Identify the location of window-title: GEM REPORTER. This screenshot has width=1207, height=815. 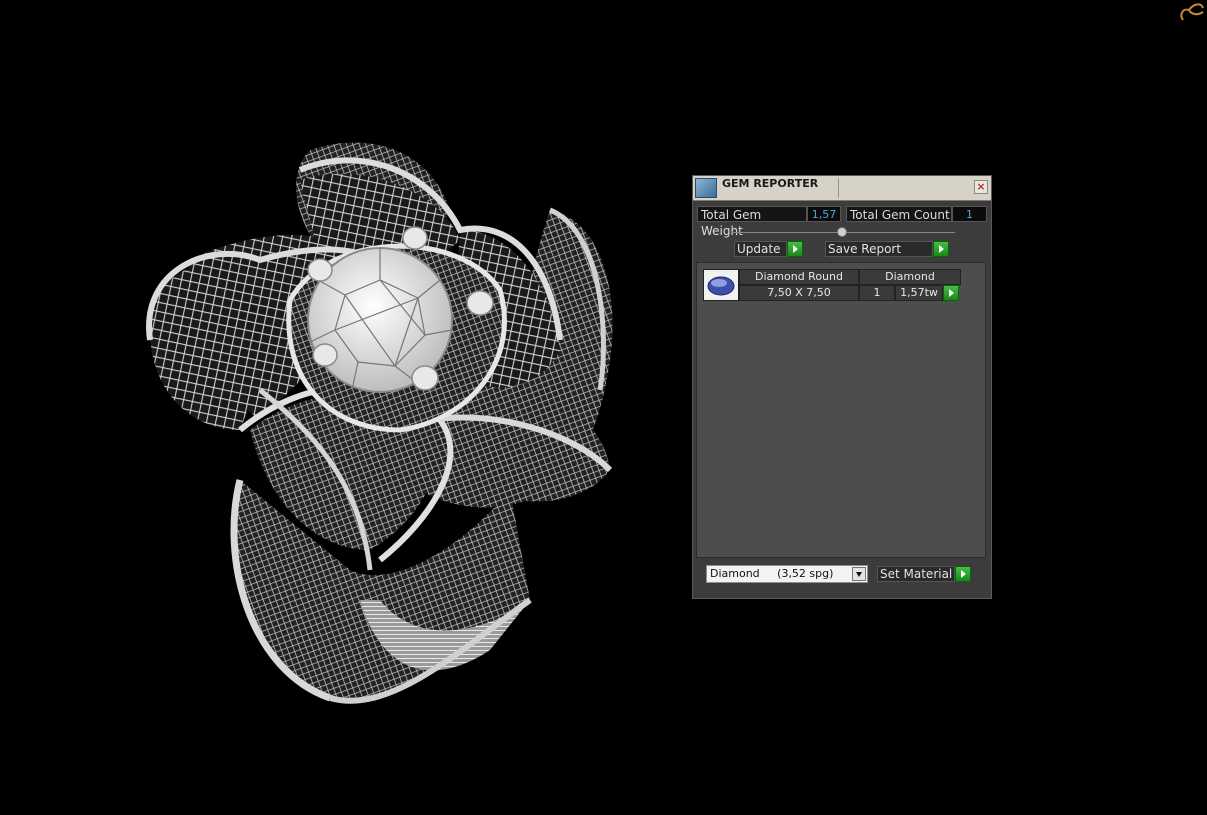
(770, 183).